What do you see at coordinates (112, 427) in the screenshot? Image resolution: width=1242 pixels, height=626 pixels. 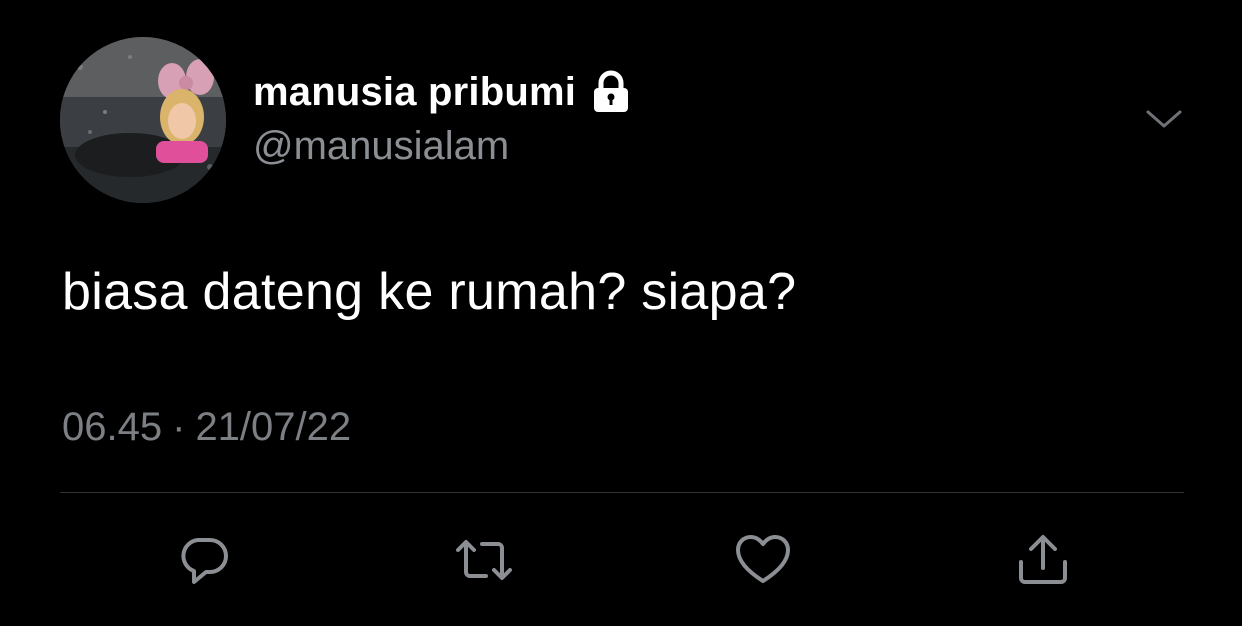 I see `tweet-time: 06.45` at bounding box center [112, 427].